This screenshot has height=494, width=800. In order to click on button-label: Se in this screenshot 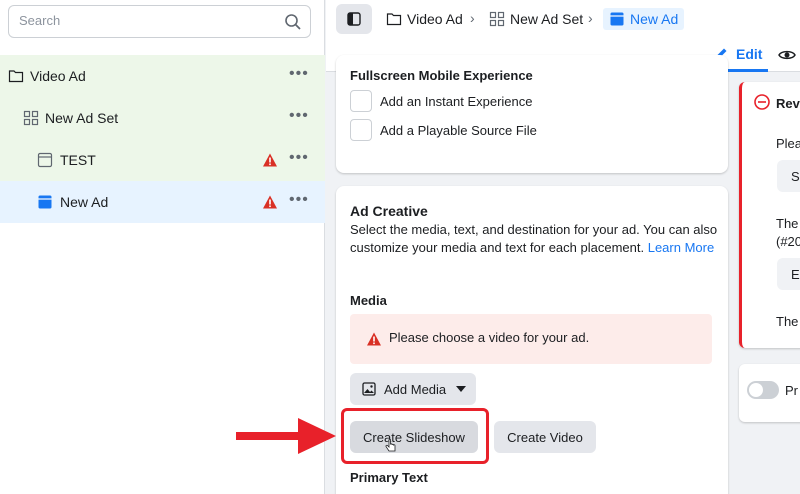, I will do `click(795, 176)`.